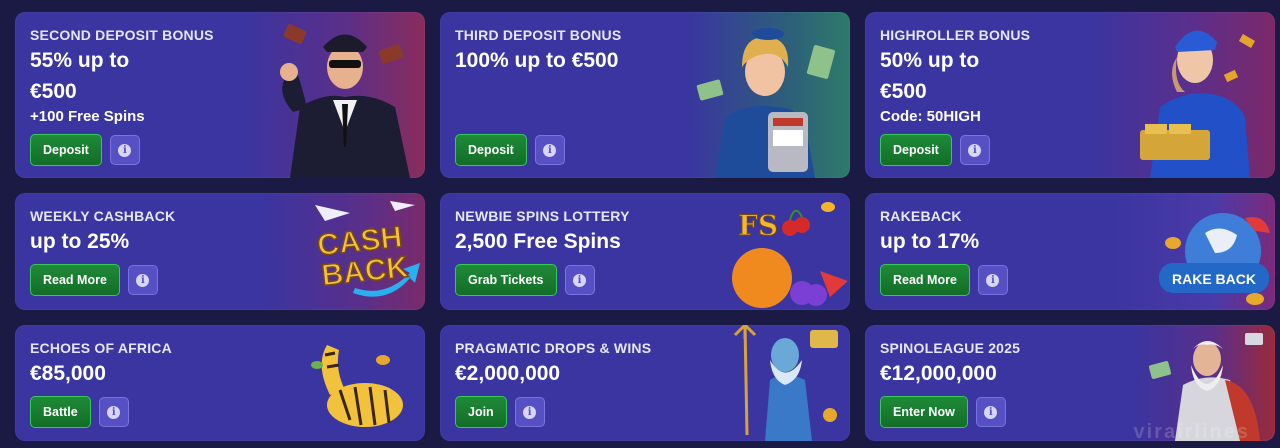  What do you see at coordinates (367, 249) in the screenshot?
I see `cash-back-logo: CASH BACK` at bounding box center [367, 249].